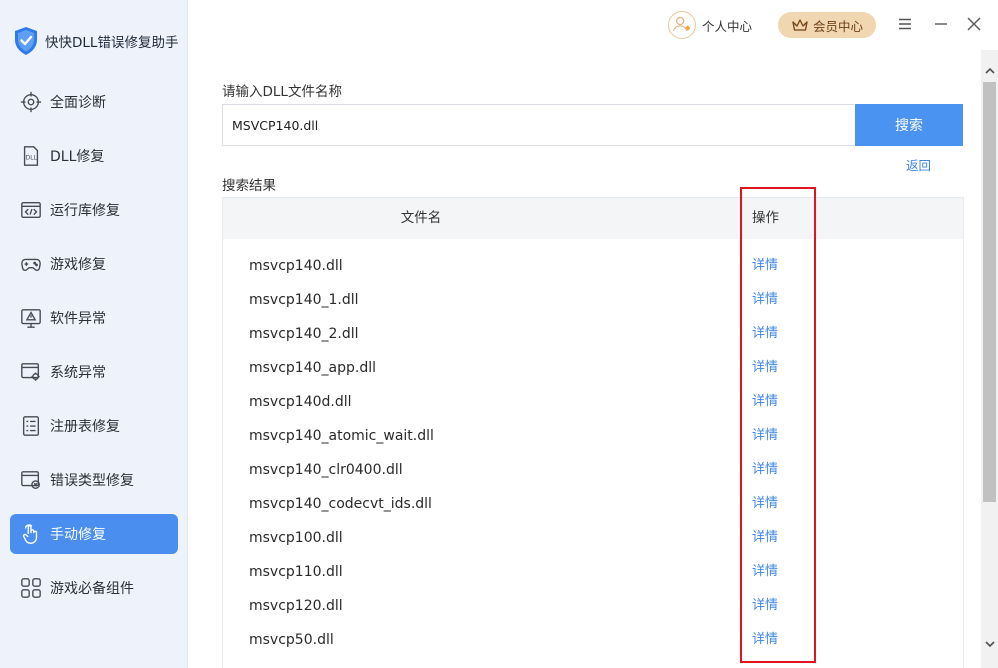  What do you see at coordinates (31, 318) in the screenshot?
I see `warning-monitor-icon` at bounding box center [31, 318].